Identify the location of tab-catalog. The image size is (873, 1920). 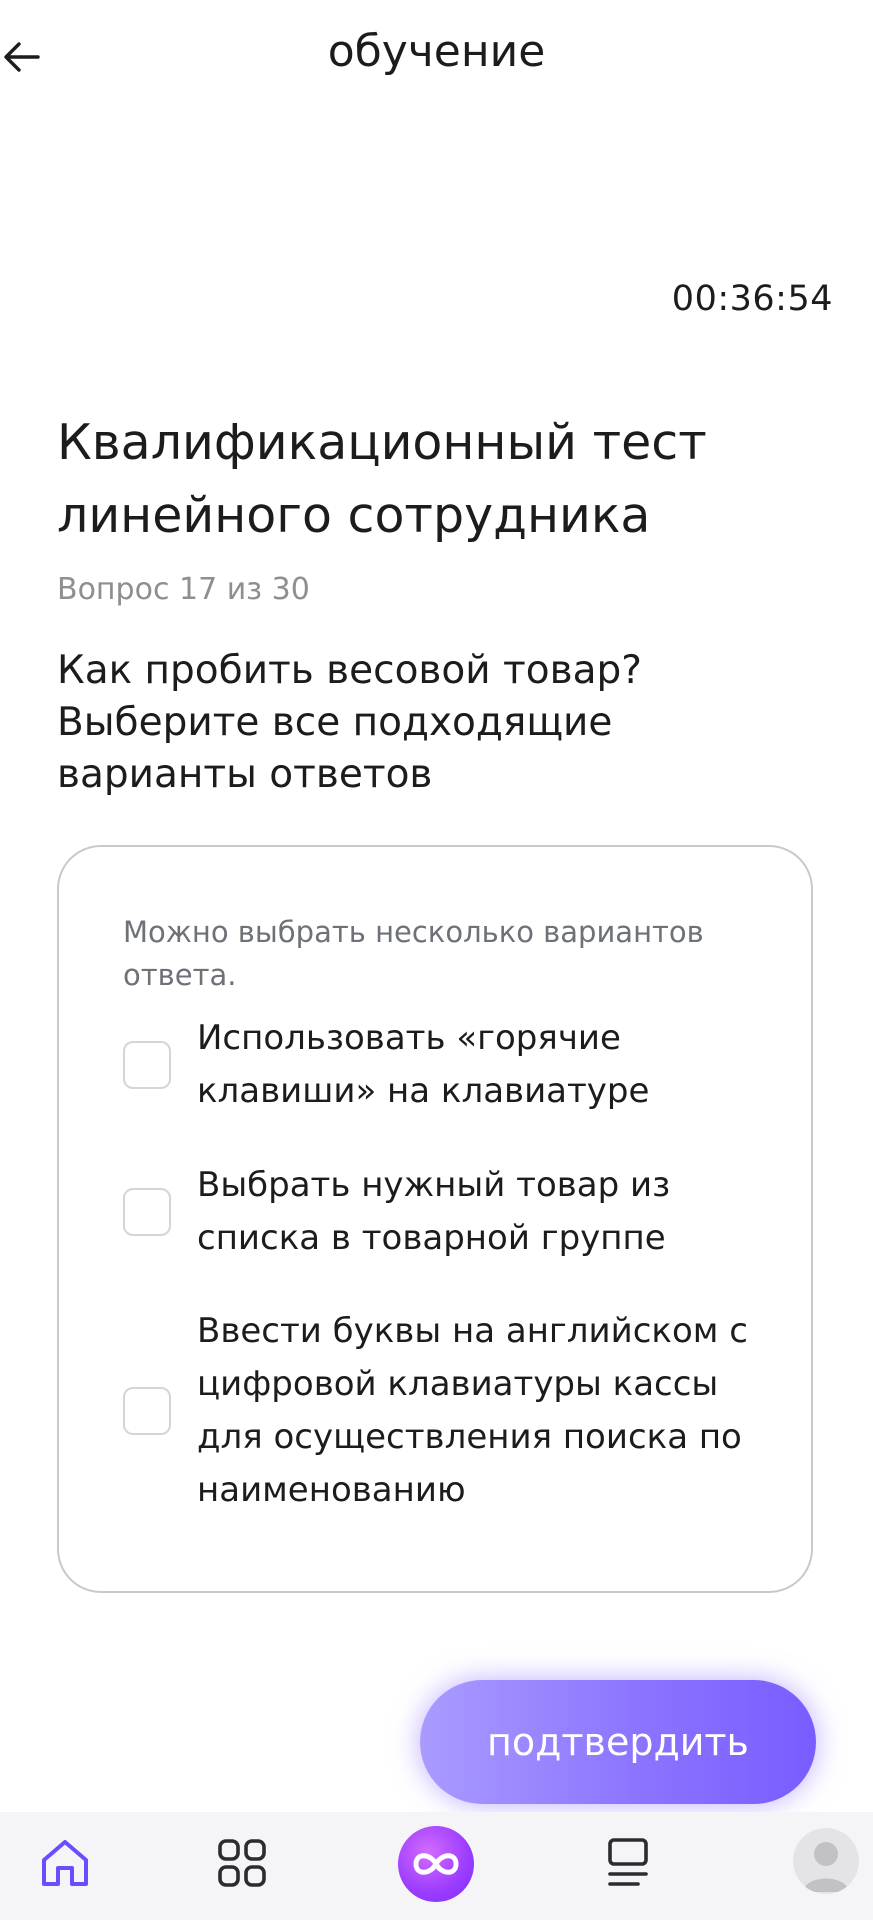
(242, 1869).